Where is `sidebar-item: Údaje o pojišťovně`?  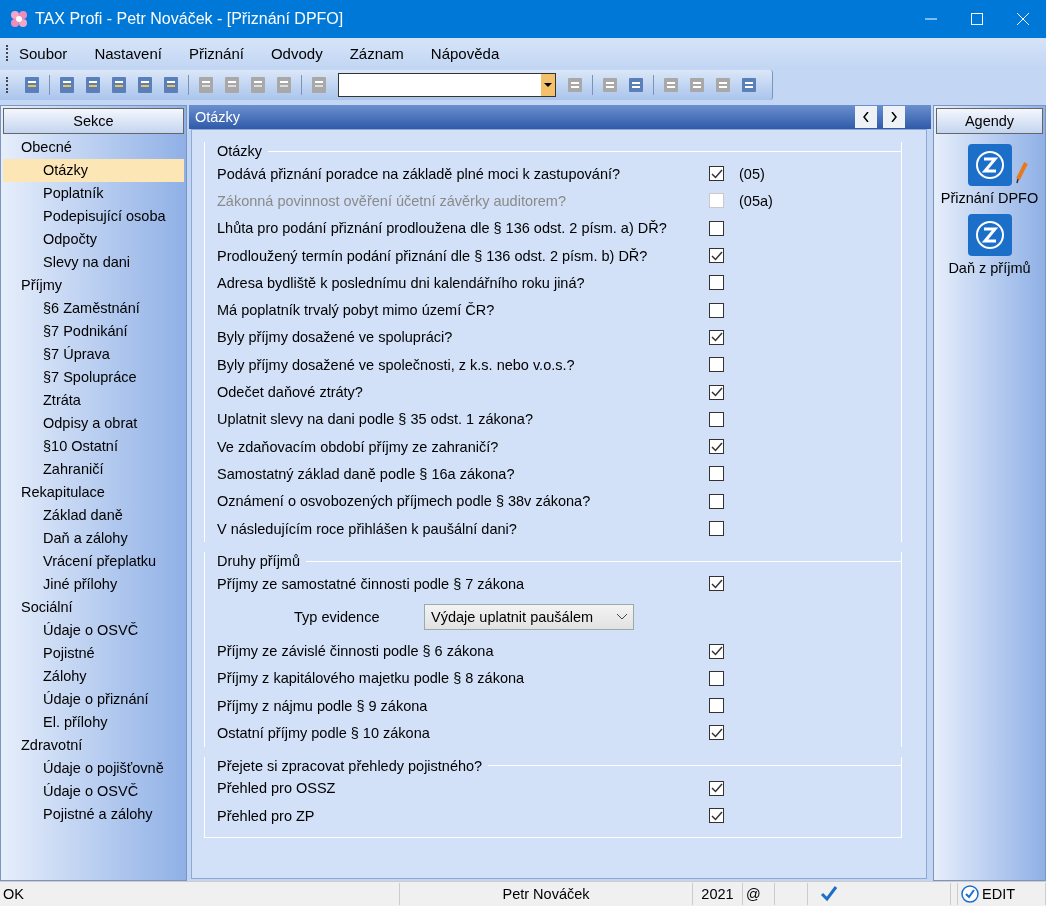
sidebar-item: Údaje o pojišťovně is located at coordinates (93, 768).